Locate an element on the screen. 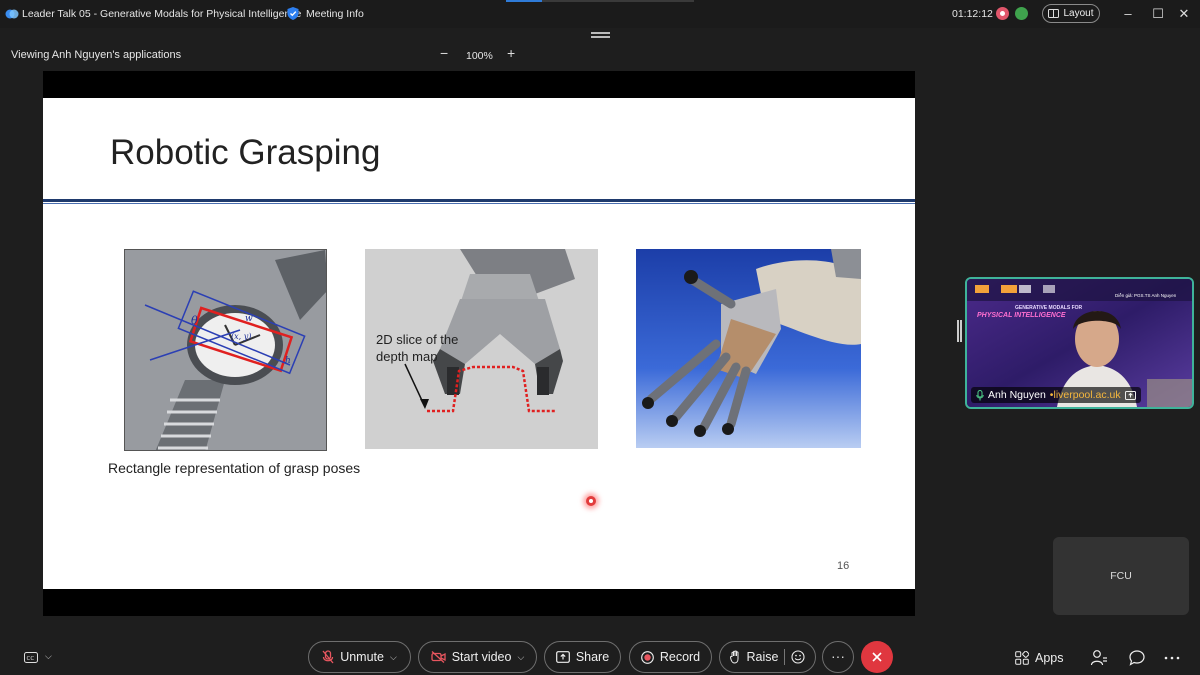 Image resolution: width=1200 pixels, height=675 pixels. participants-icon is located at coordinates (1099, 658).